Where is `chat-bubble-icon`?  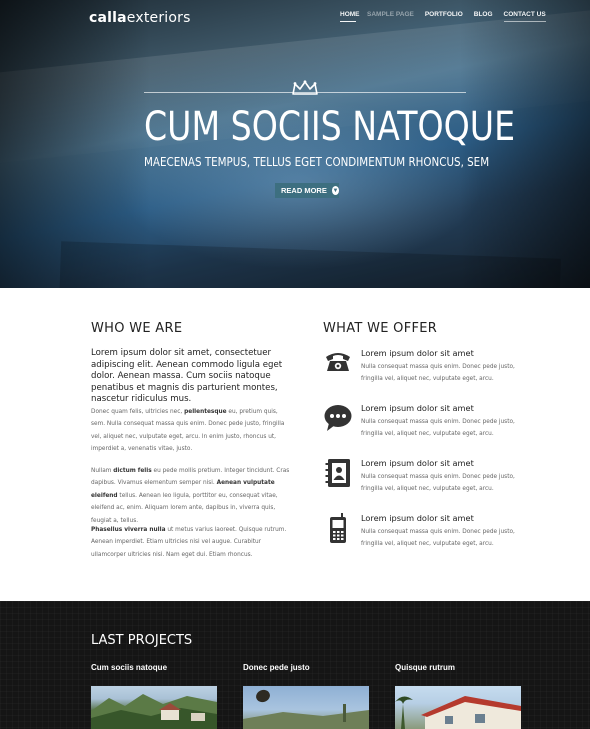 chat-bubble-icon is located at coordinates (338, 418).